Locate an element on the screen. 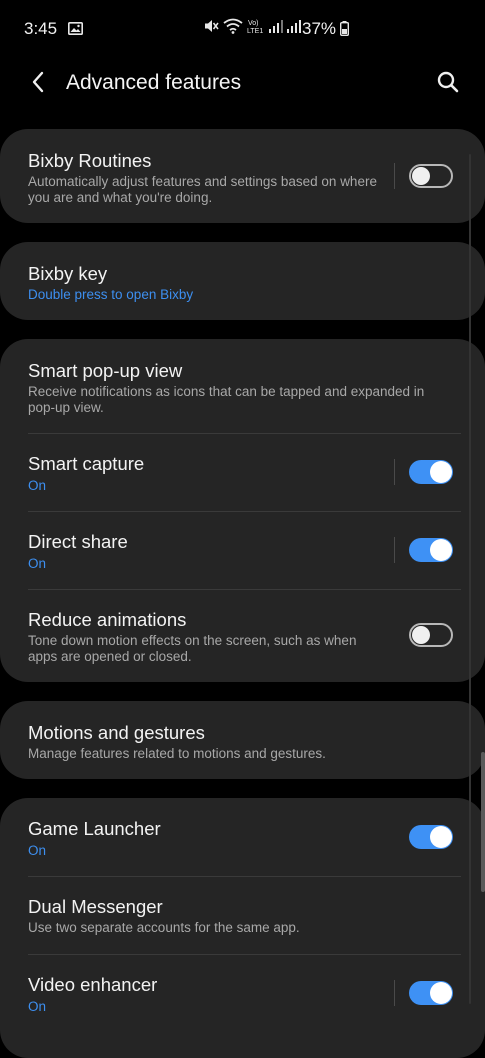  setting-video-enhancer: Video enhancer On is located at coordinates (242, 994).